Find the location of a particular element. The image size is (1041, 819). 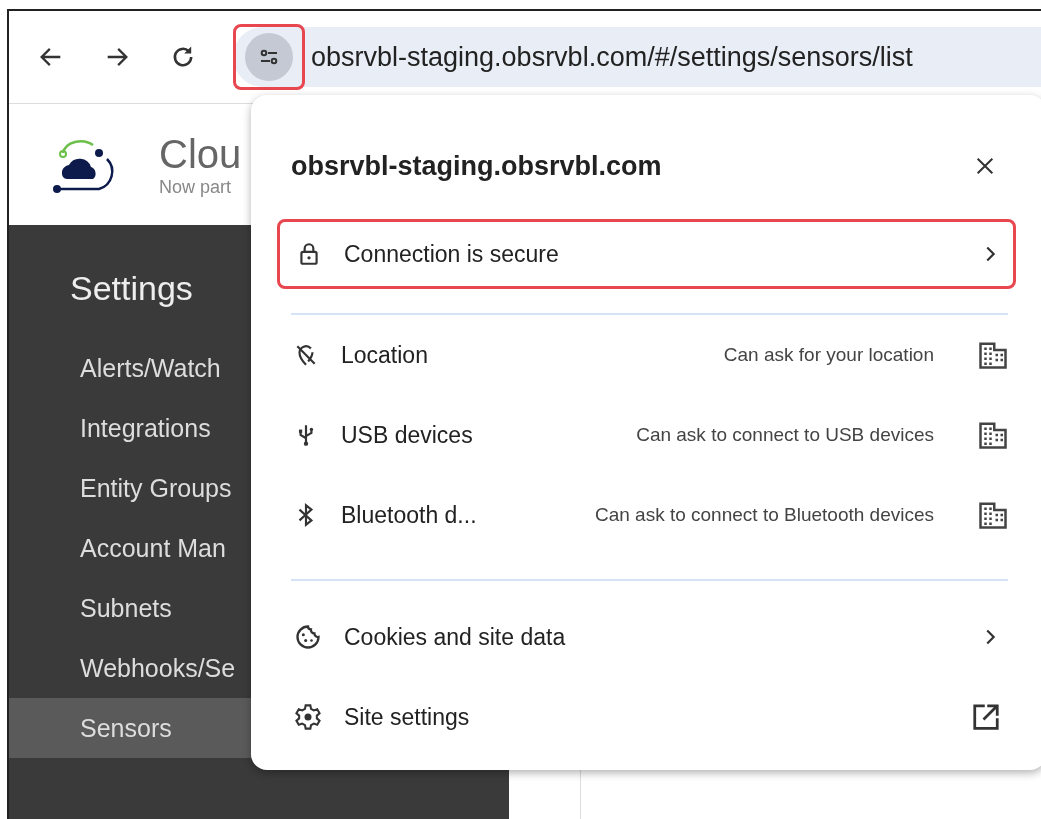

permission-label: USB devices is located at coordinates (407, 435).